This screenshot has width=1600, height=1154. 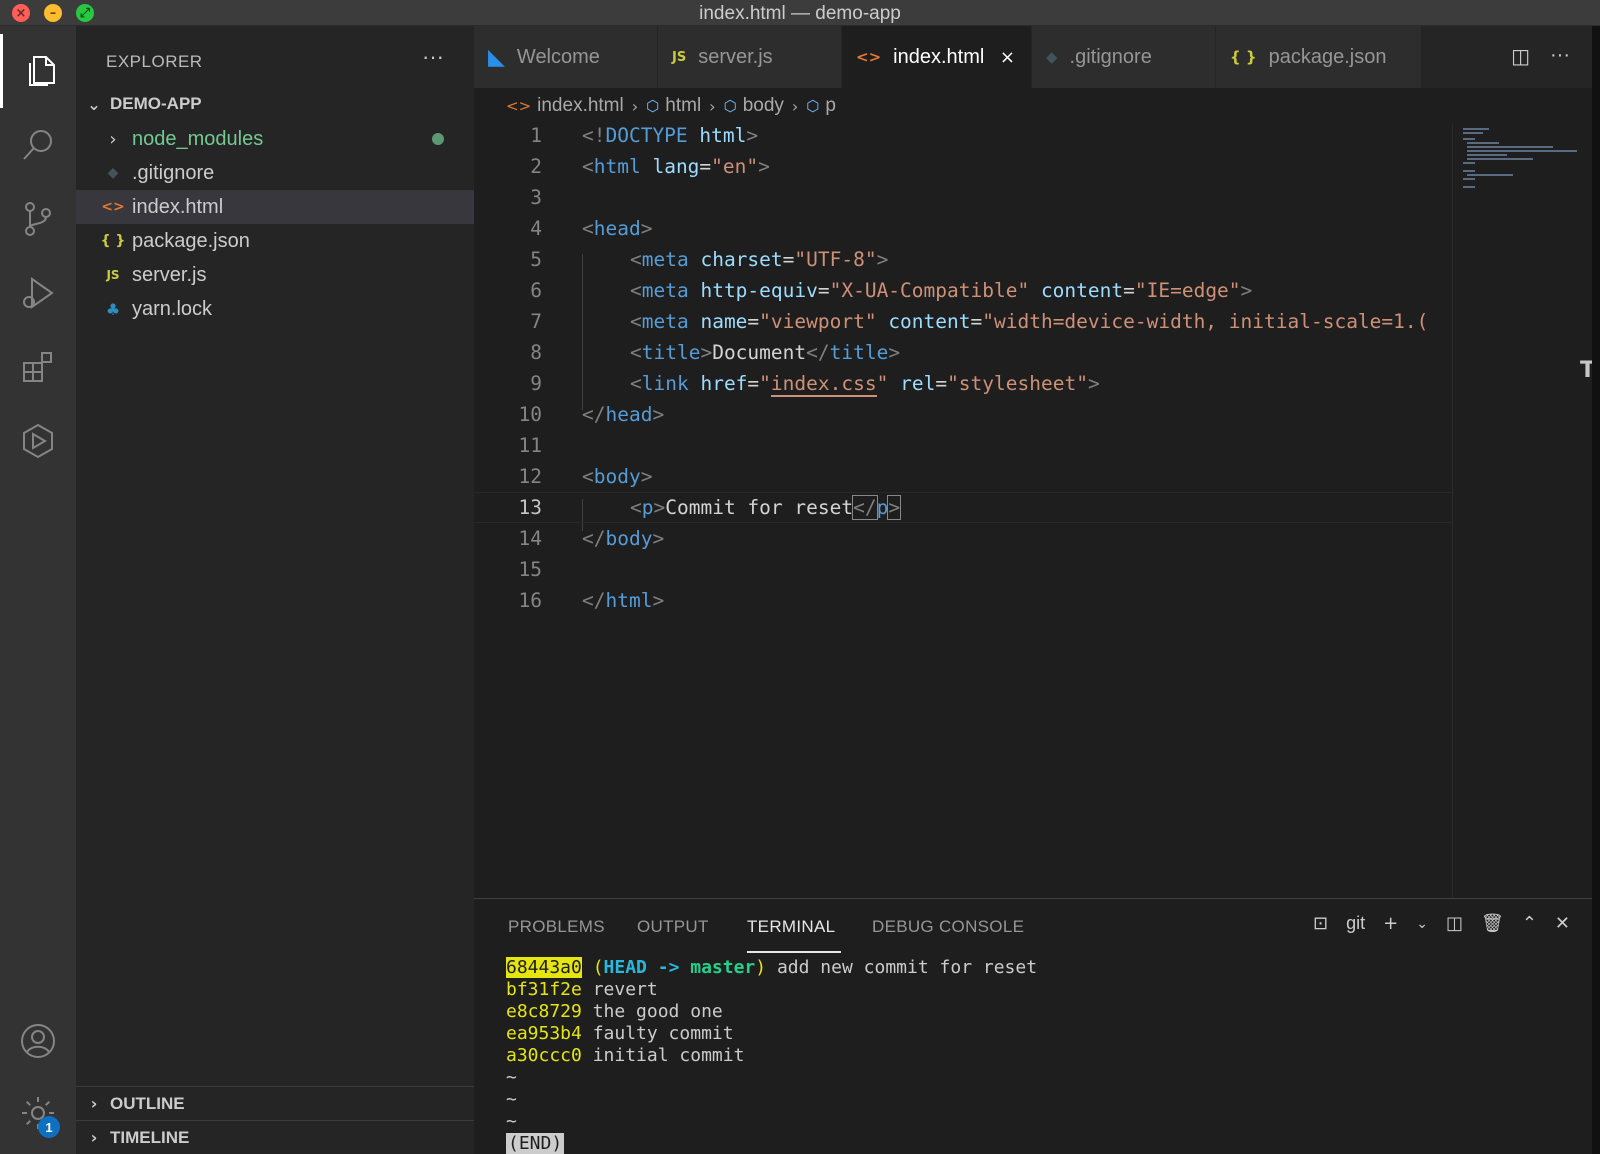 I want to click on tab-gitignore: ◆ .gitignore, so click(x=1124, y=57).